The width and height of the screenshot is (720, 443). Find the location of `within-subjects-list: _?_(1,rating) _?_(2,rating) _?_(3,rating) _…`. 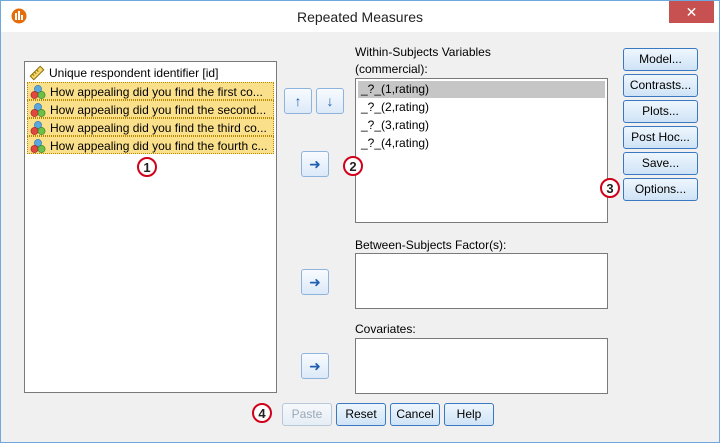

within-subjects-list: _?_(1,rating) _?_(2,rating) _?_(3,rating) _… is located at coordinates (481, 150).